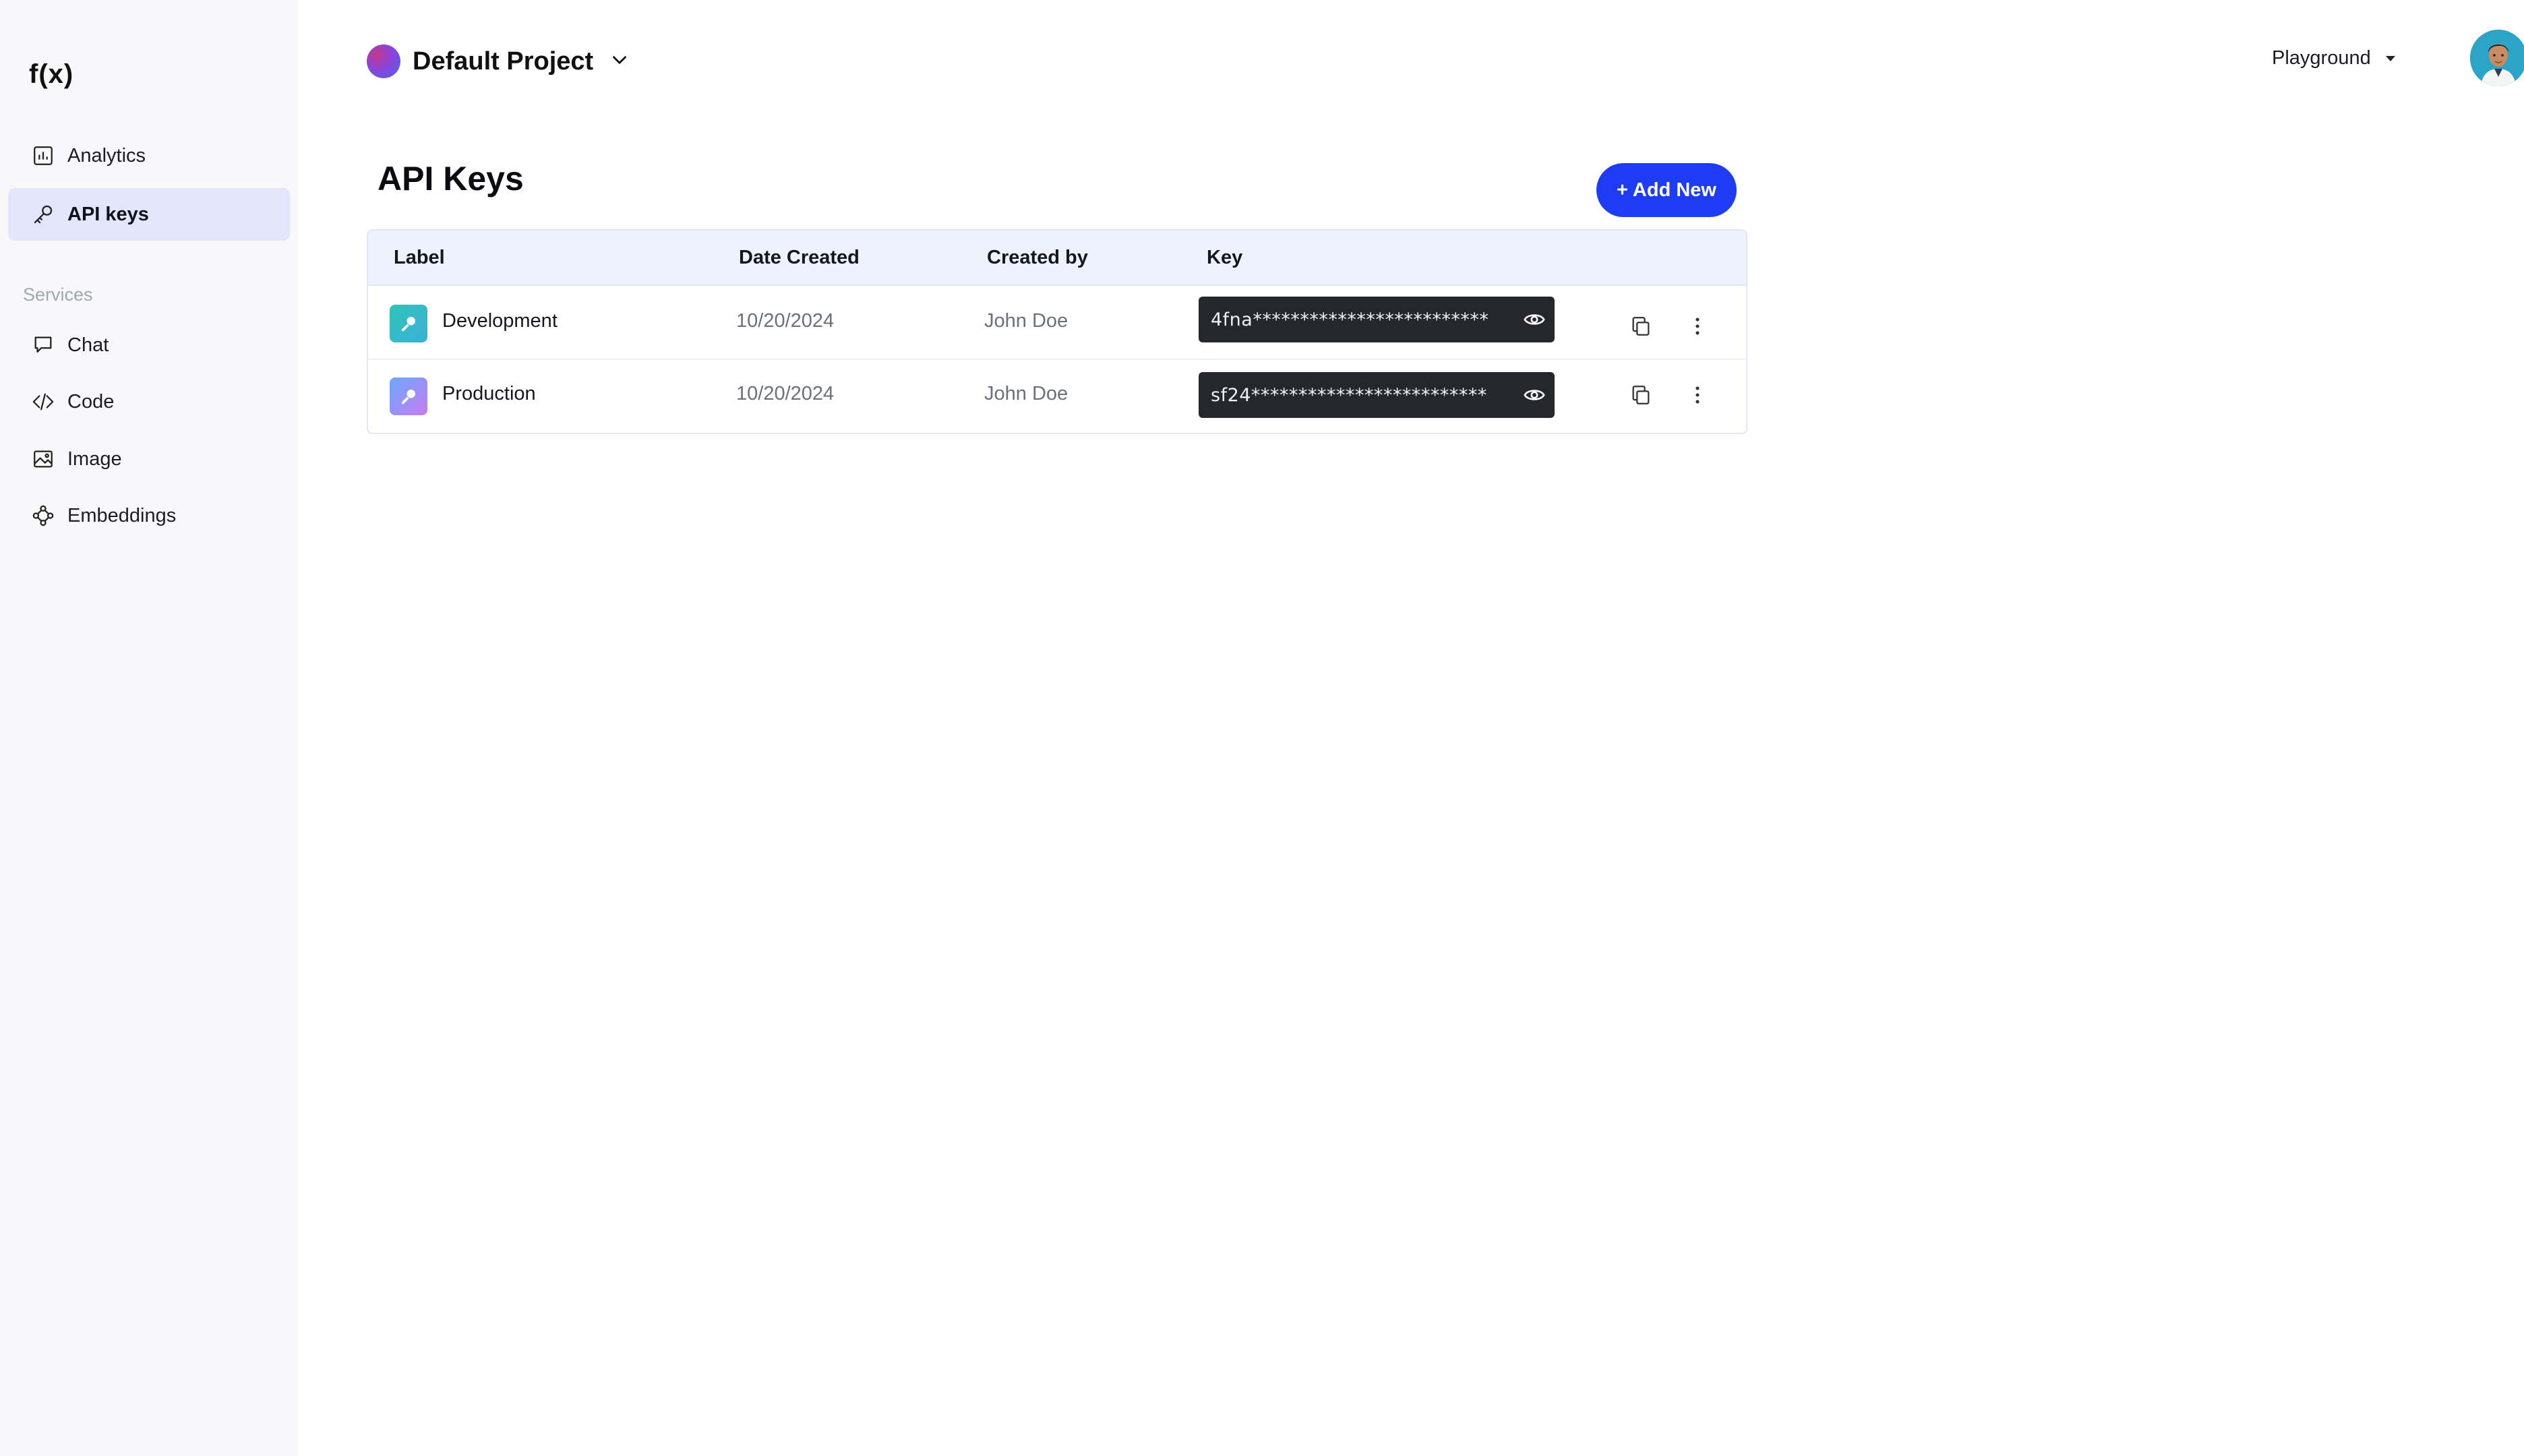 This screenshot has width=2524, height=1456. What do you see at coordinates (620, 62) in the screenshot?
I see `chevron-down-icon` at bounding box center [620, 62].